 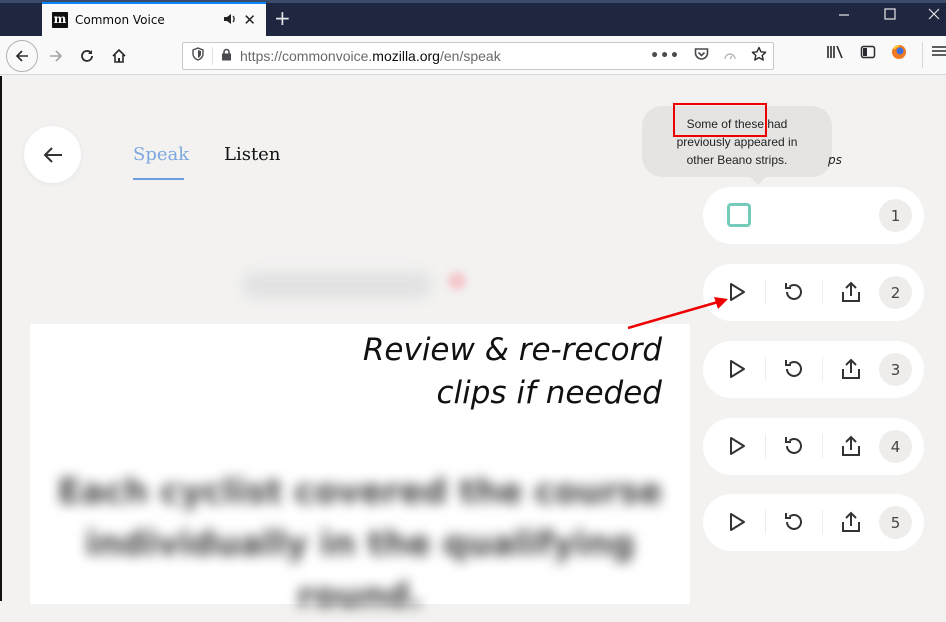 I want to click on hamburger-menu-icon, so click(x=939, y=51).